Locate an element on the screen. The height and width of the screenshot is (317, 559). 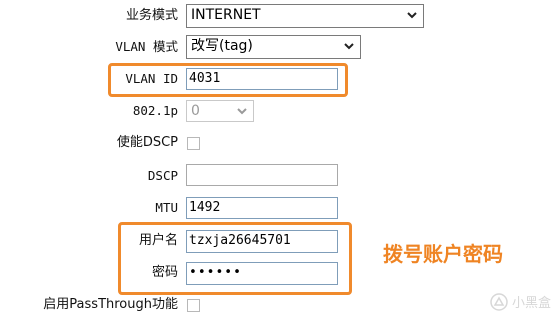
priority-8021p-value: 0 is located at coordinates (195, 111).